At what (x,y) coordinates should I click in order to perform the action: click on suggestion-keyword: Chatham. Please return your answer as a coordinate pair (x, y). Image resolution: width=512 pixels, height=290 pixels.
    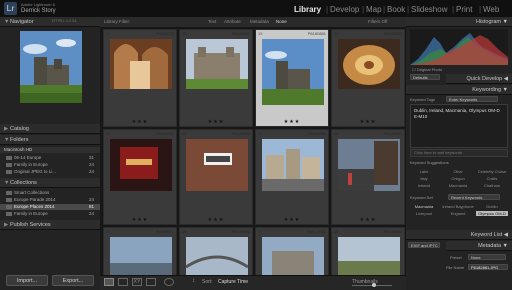
    Looking at the image, I should click on (492, 185).